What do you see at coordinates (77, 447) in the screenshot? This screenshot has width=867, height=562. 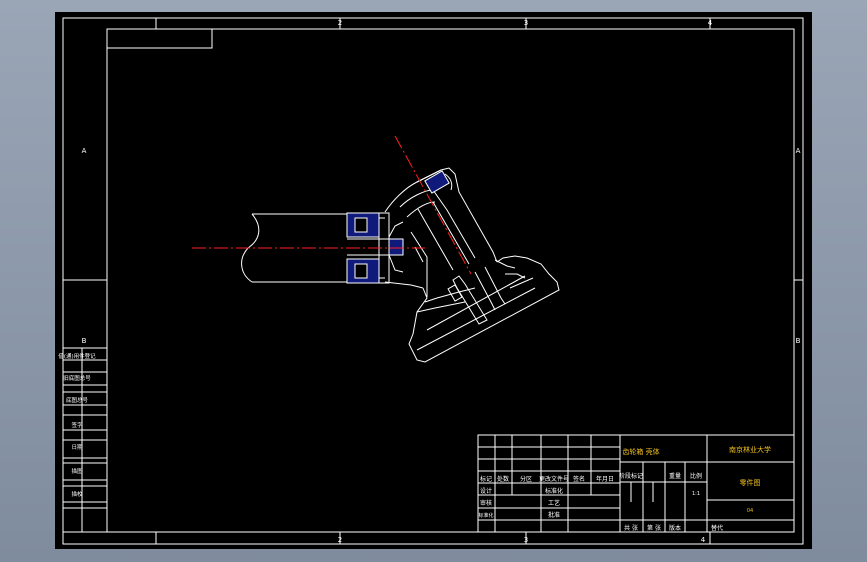 I see `left-strip-label-4: 日期` at bounding box center [77, 447].